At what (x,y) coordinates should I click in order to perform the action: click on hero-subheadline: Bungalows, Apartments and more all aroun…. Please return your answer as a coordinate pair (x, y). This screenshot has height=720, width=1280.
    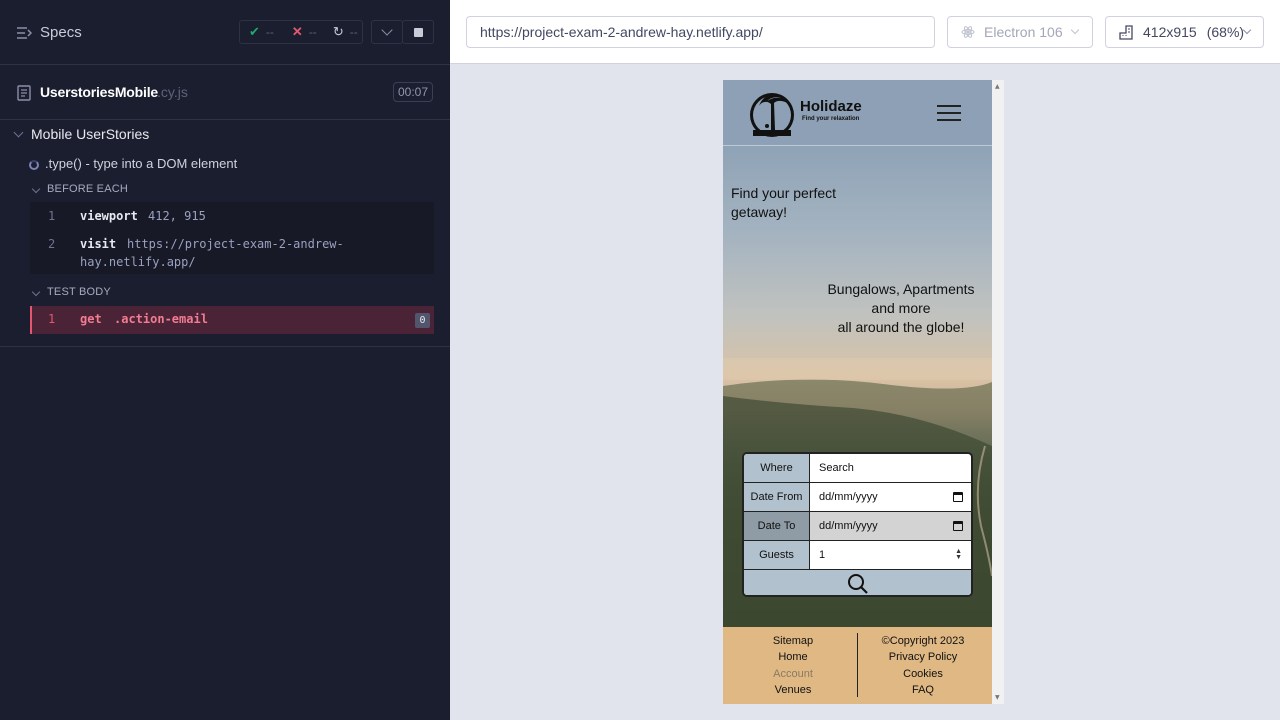
    Looking at the image, I should click on (901, 308).